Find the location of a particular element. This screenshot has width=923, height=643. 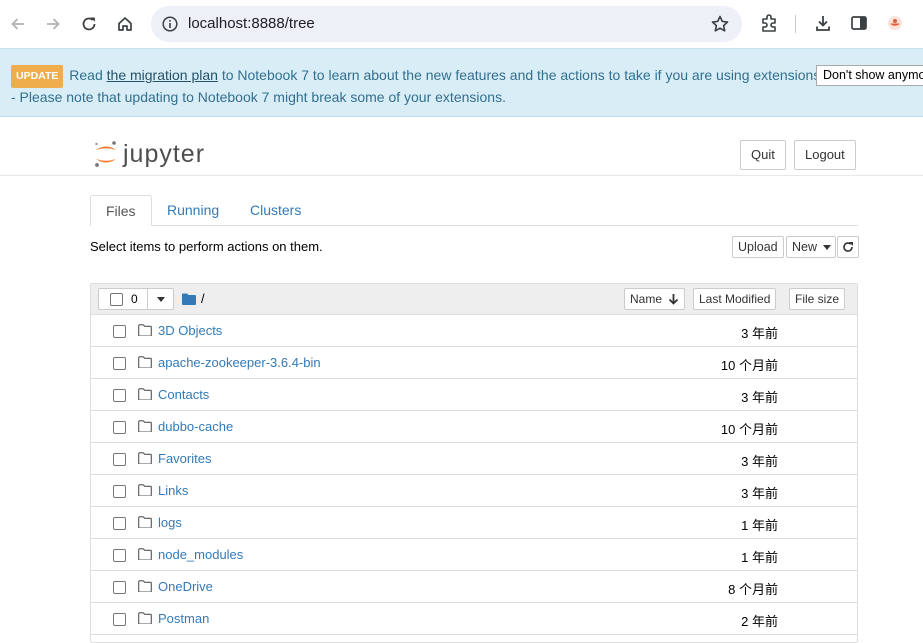

dont-show-anymore-button: Don't show anymo is located at coordinates (869, 75).